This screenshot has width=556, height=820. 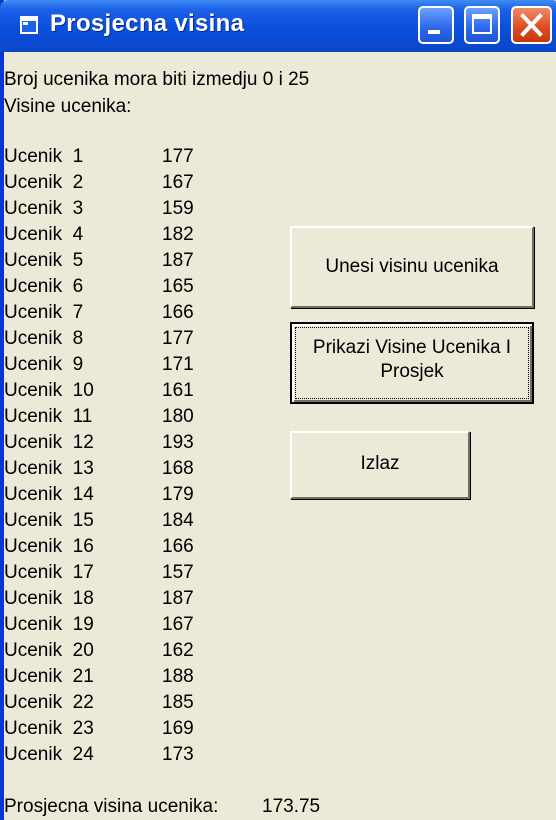 What do you see at coordinates (49, 546) in the screenshot?
I see `student-label: Ucenik 16` at bounding box center [49, 546].